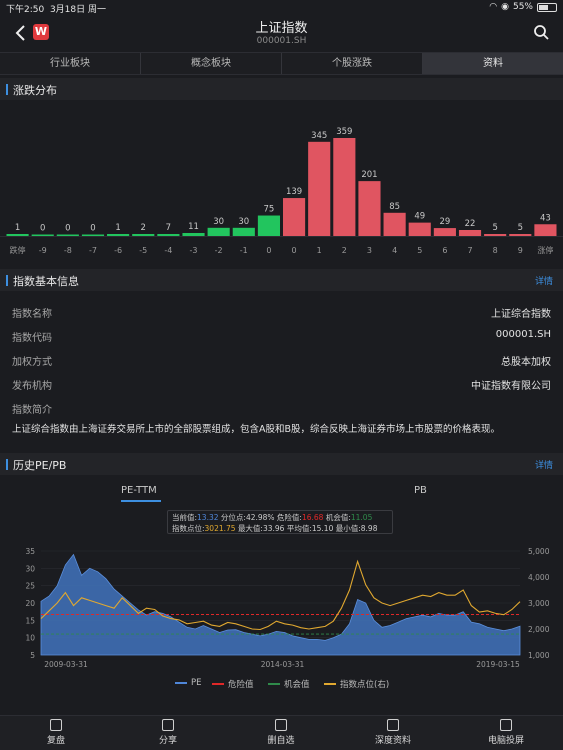  I want to click on tab-concept: 概念板块, so click(211, 63).